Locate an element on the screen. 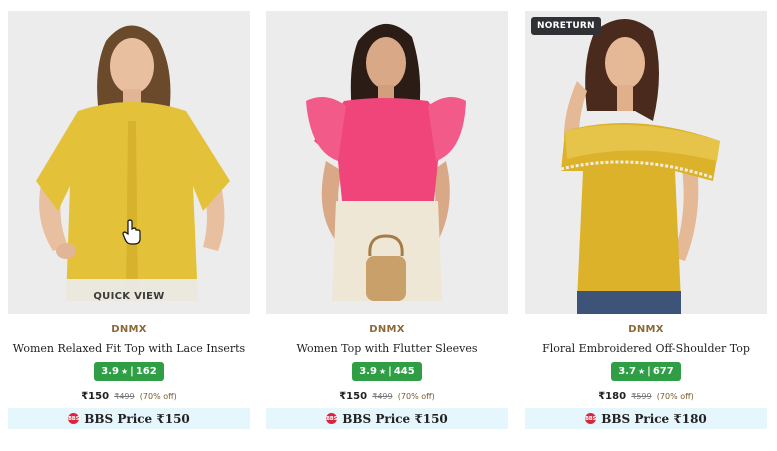  product-title: Women Relaxed Fit Top with Lace Inserts is located at coordinates (129, 348).